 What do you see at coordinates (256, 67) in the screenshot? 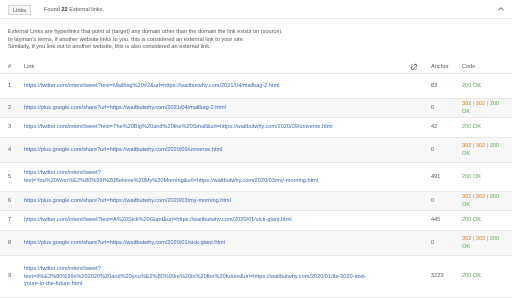
I see `table-header: # Link Anchor Code` at bounding box center [256, 67].